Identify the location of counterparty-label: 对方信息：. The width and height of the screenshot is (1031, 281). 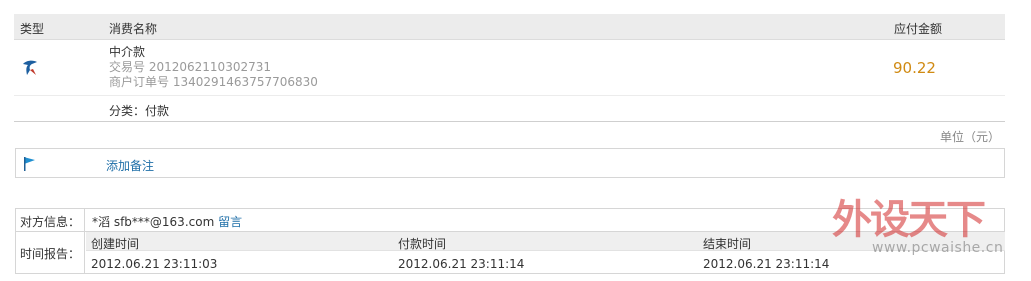
(50, 222).